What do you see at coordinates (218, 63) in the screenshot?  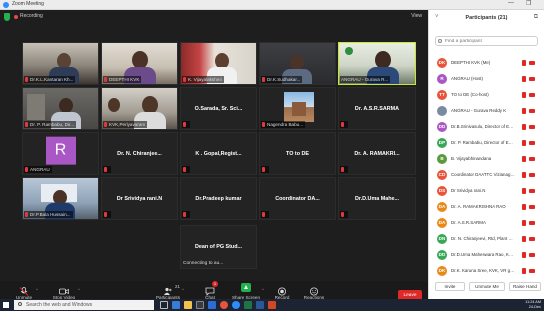 I see `video-tile: K. Vijayalakshmi` at bounding box center [218, 63].